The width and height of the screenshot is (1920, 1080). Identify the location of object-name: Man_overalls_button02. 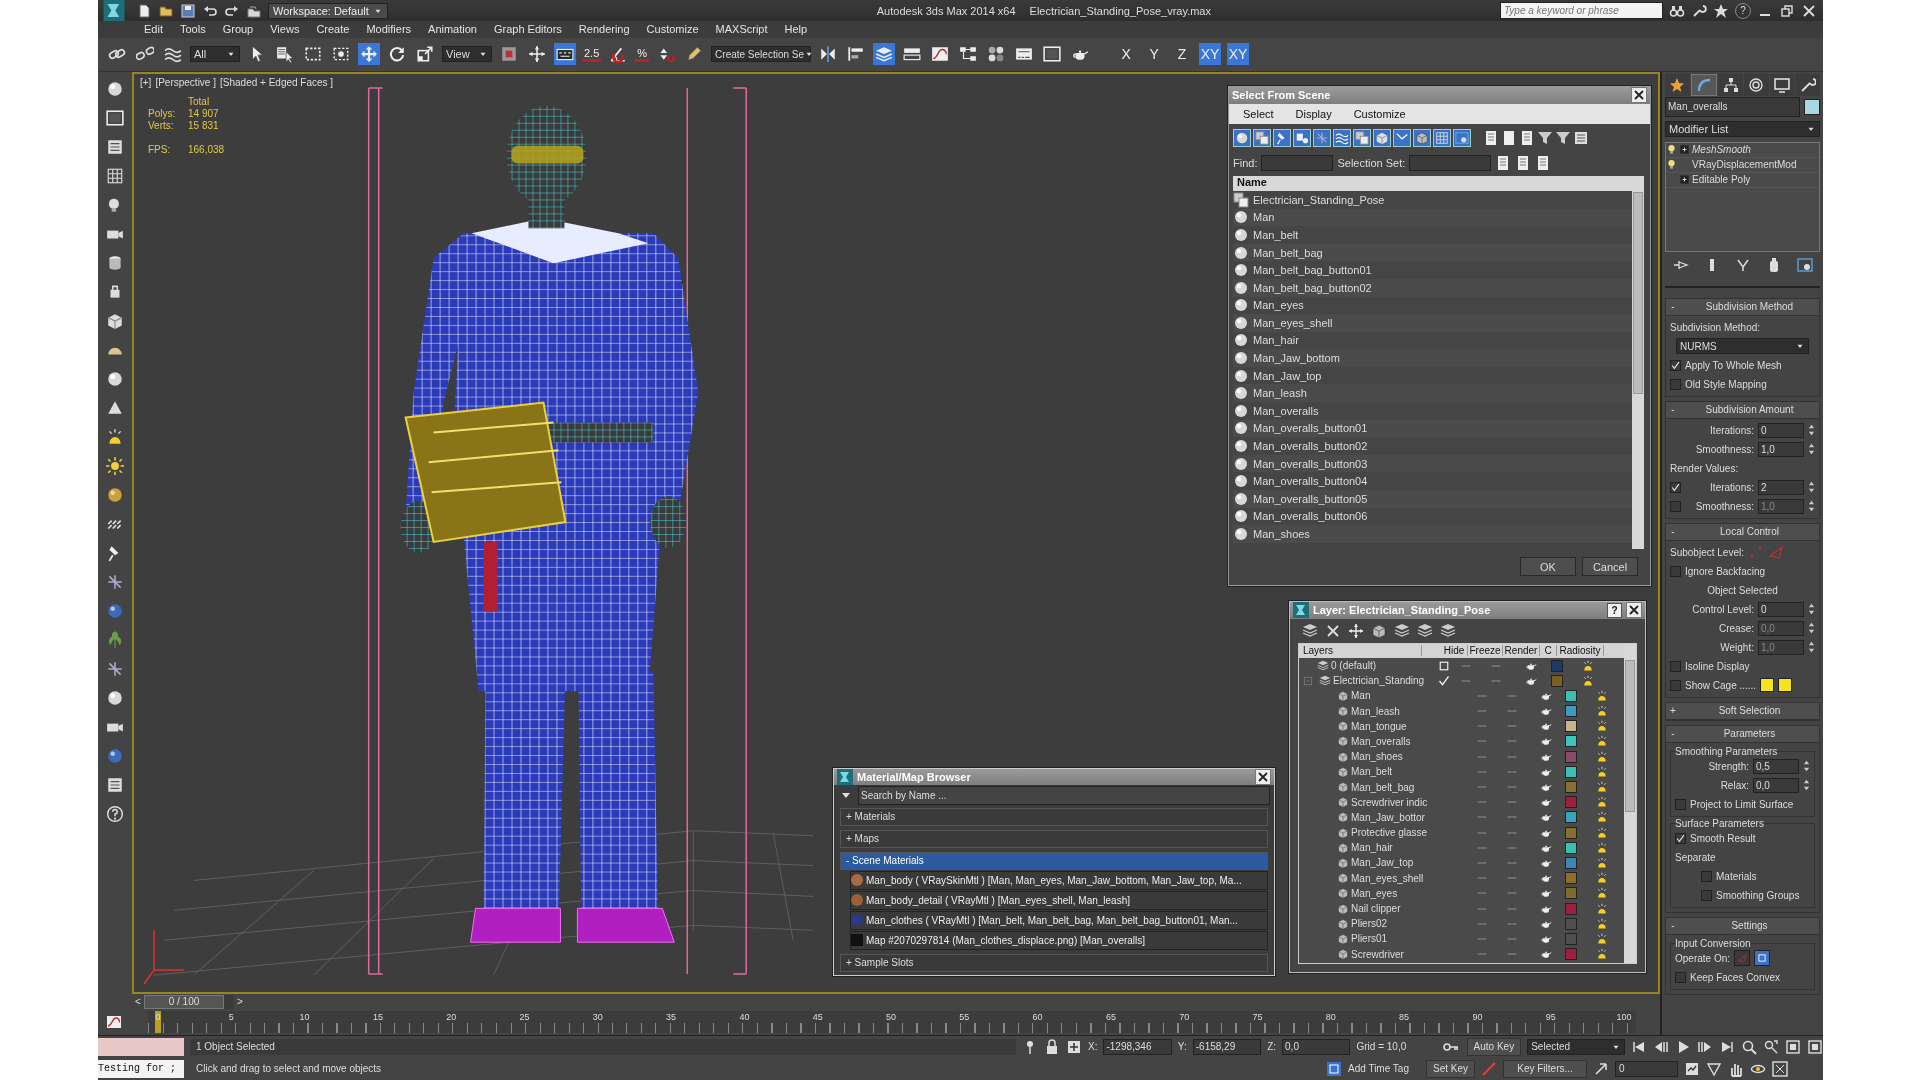
(1310, 446).